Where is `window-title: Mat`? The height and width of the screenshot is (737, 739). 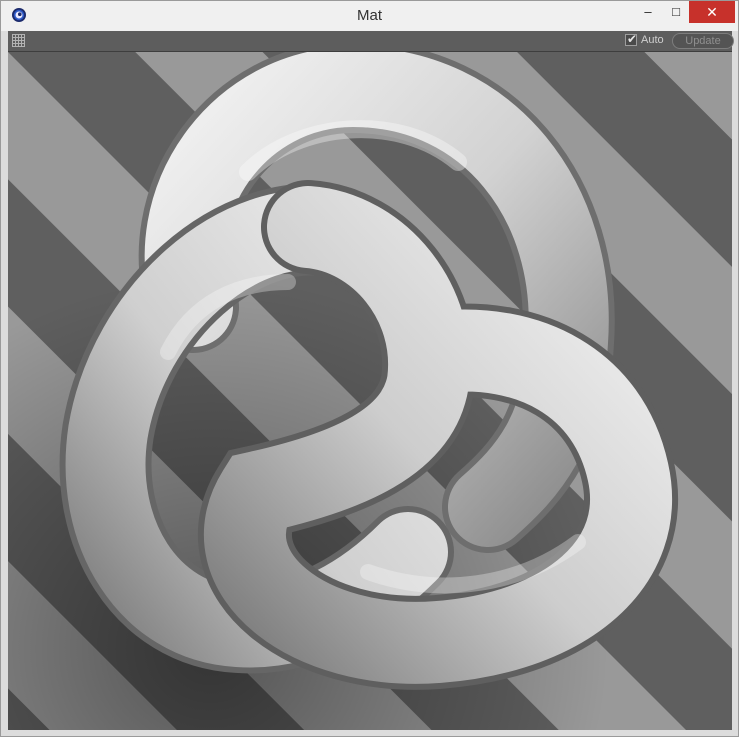
window-title: Mat is located at coordinates (369, 15).